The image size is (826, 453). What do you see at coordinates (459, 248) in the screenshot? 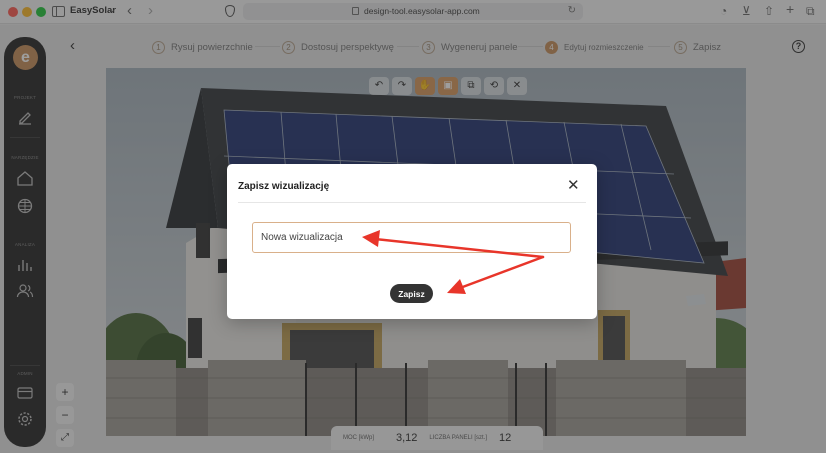
I see `arrow-to-input-line` at bounding box center [459, 248].